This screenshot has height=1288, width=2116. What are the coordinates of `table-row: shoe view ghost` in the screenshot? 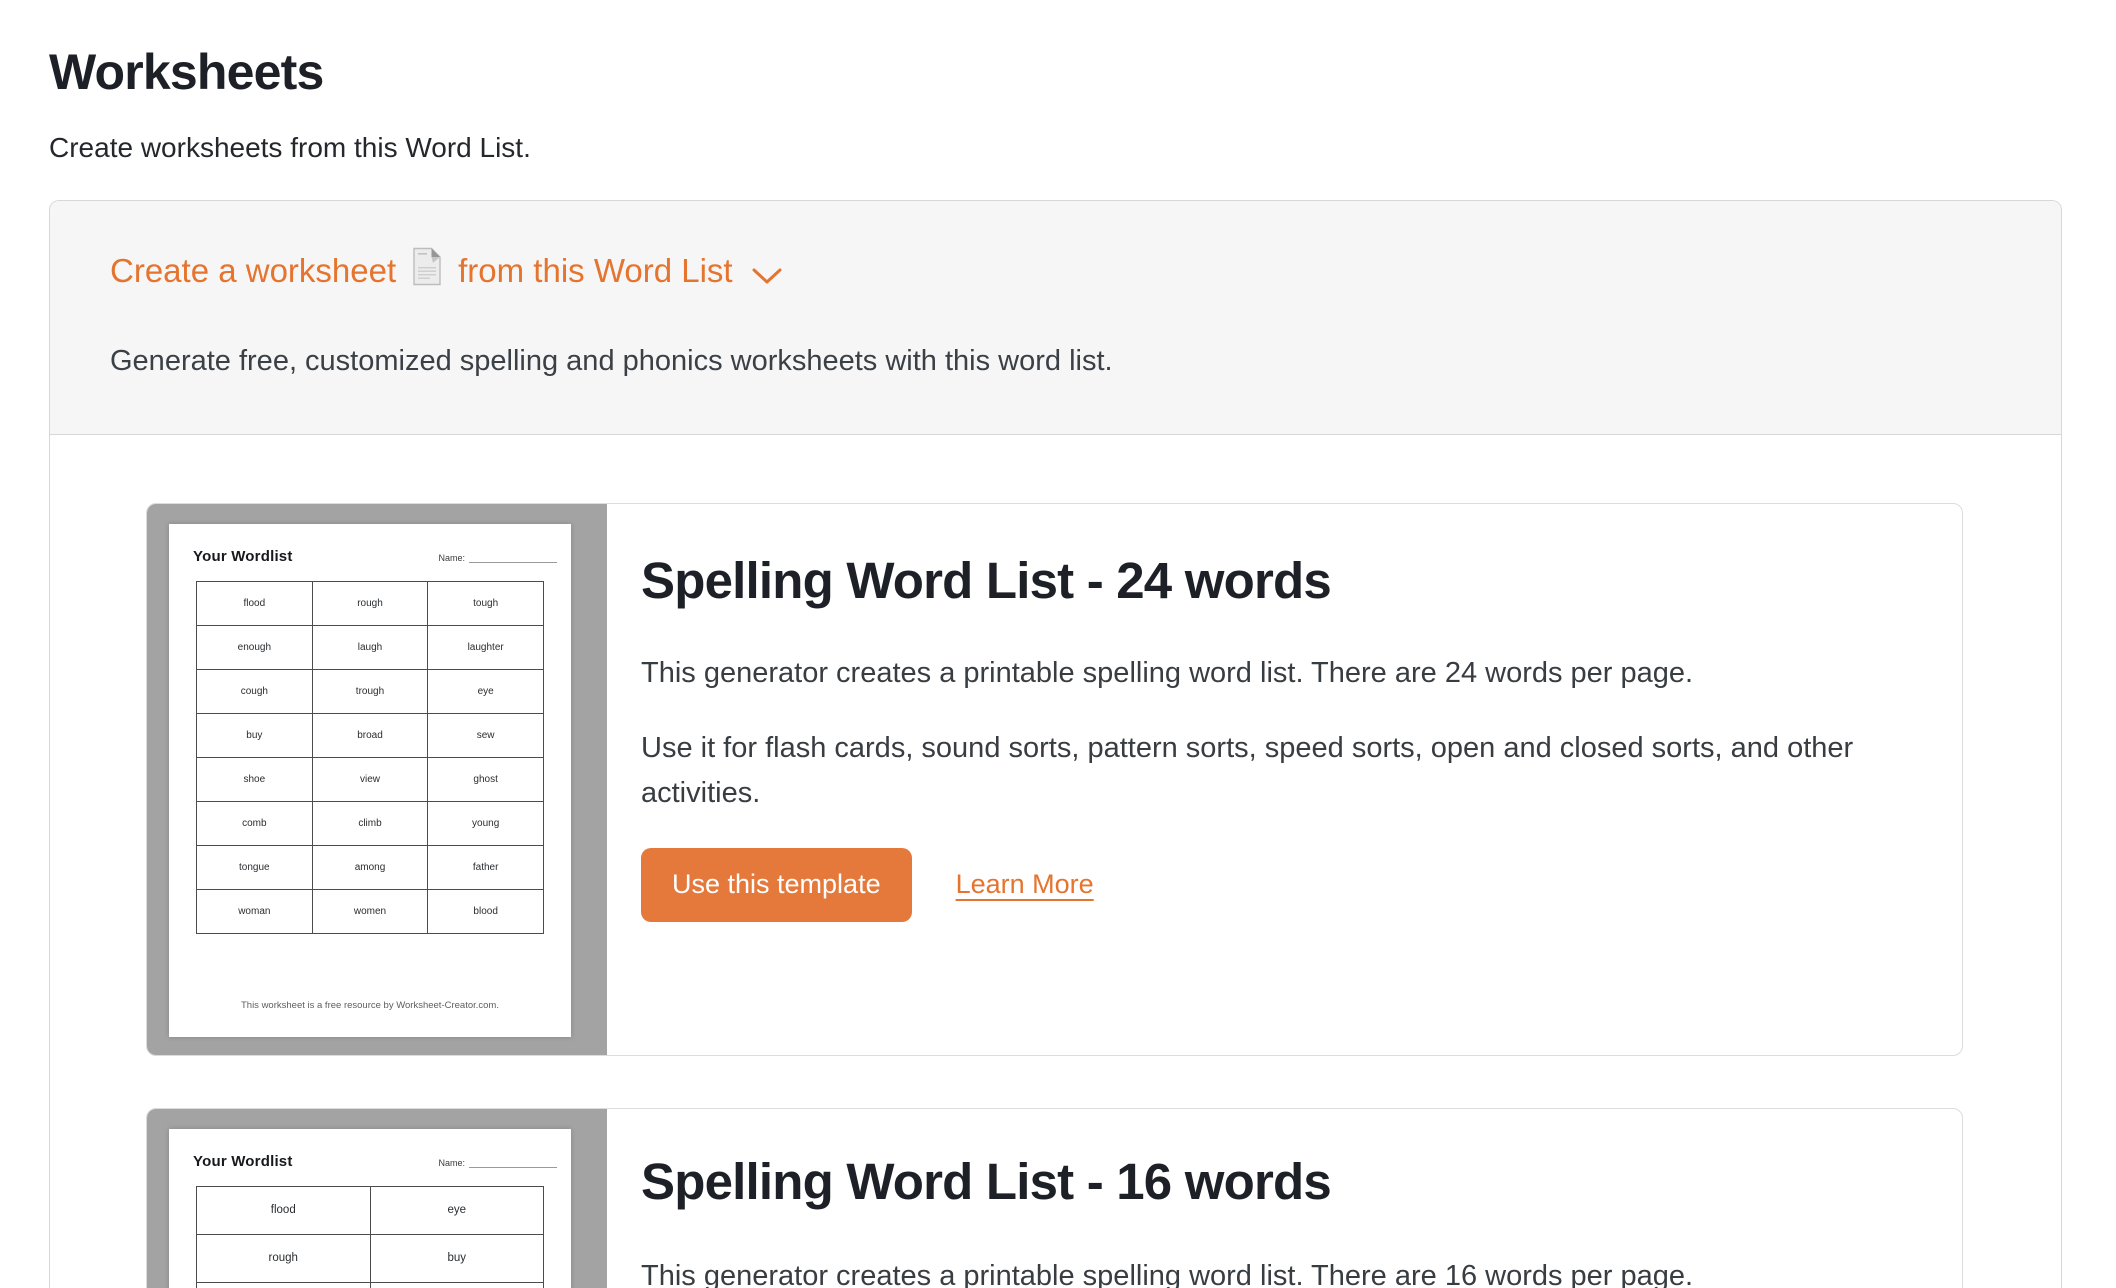 It's located at (370, 779).